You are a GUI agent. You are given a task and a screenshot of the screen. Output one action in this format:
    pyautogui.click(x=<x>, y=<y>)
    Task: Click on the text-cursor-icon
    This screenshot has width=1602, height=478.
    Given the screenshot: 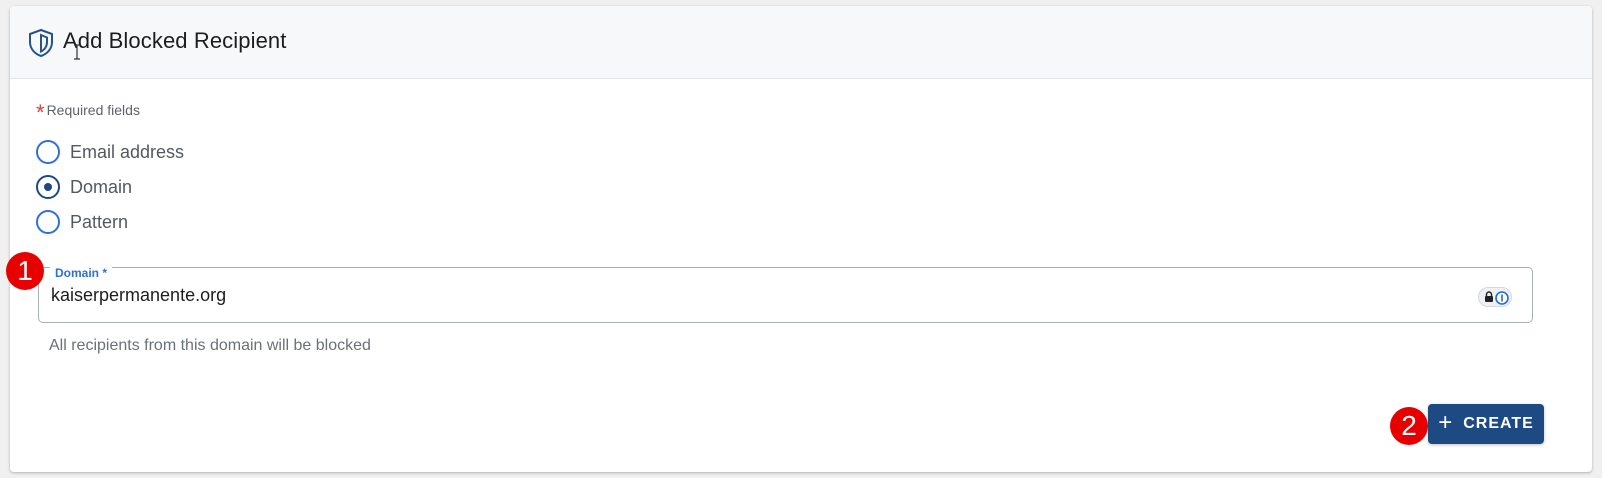 What is the action you would take?
    pyautogui.click(x=77, y=52)
    